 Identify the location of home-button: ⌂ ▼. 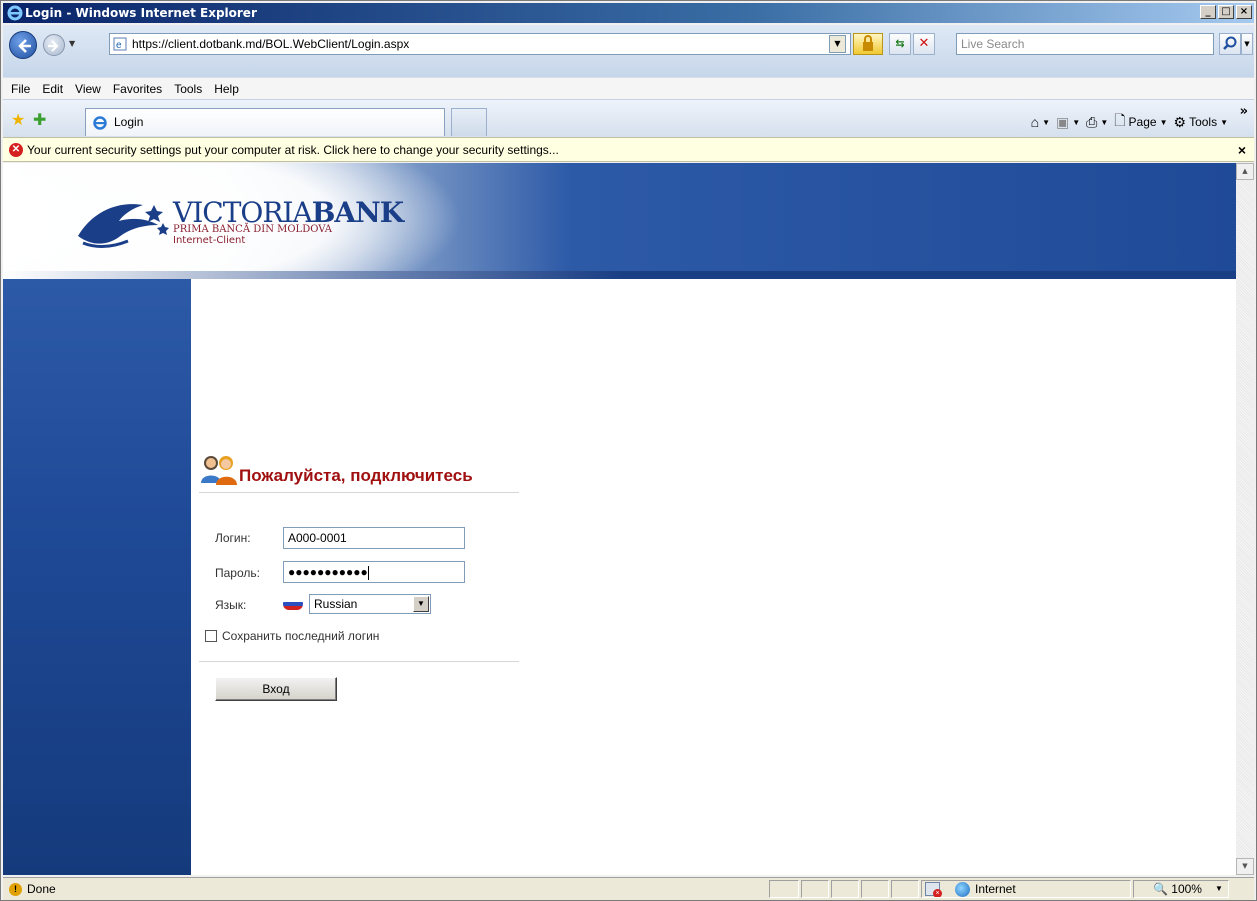
(1040, 122).